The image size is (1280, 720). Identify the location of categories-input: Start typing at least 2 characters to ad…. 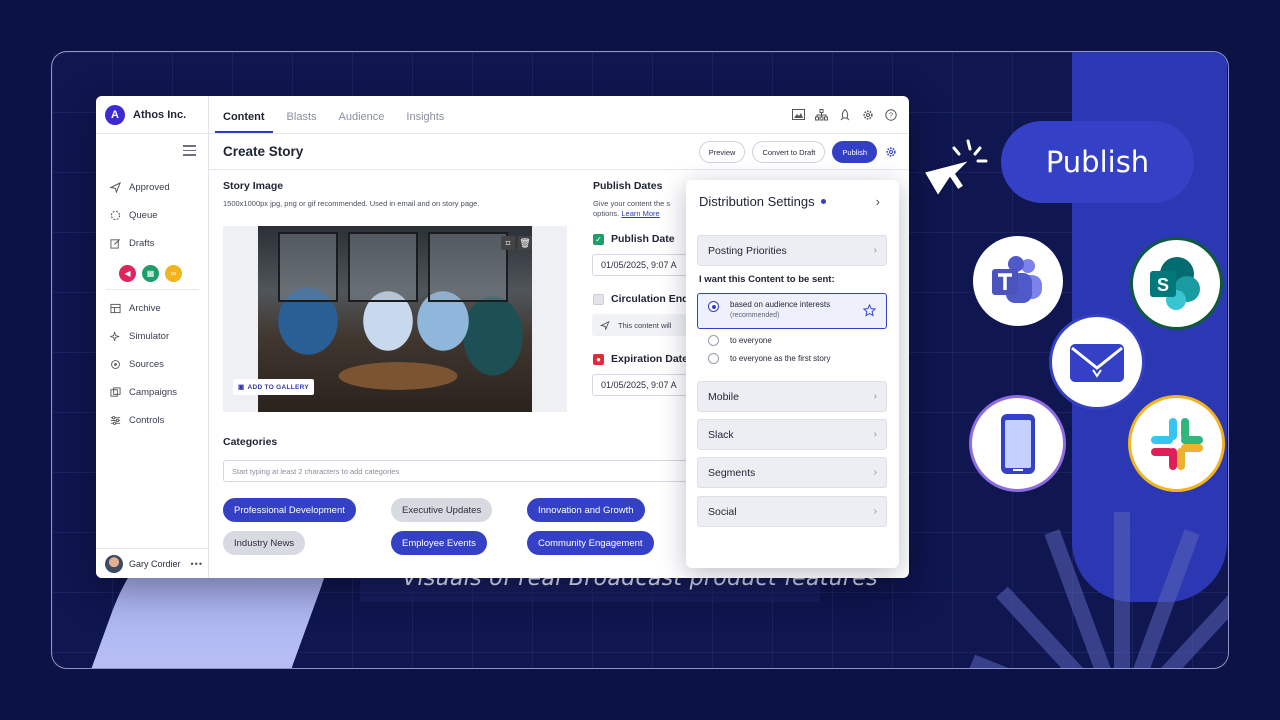
(456, 471).